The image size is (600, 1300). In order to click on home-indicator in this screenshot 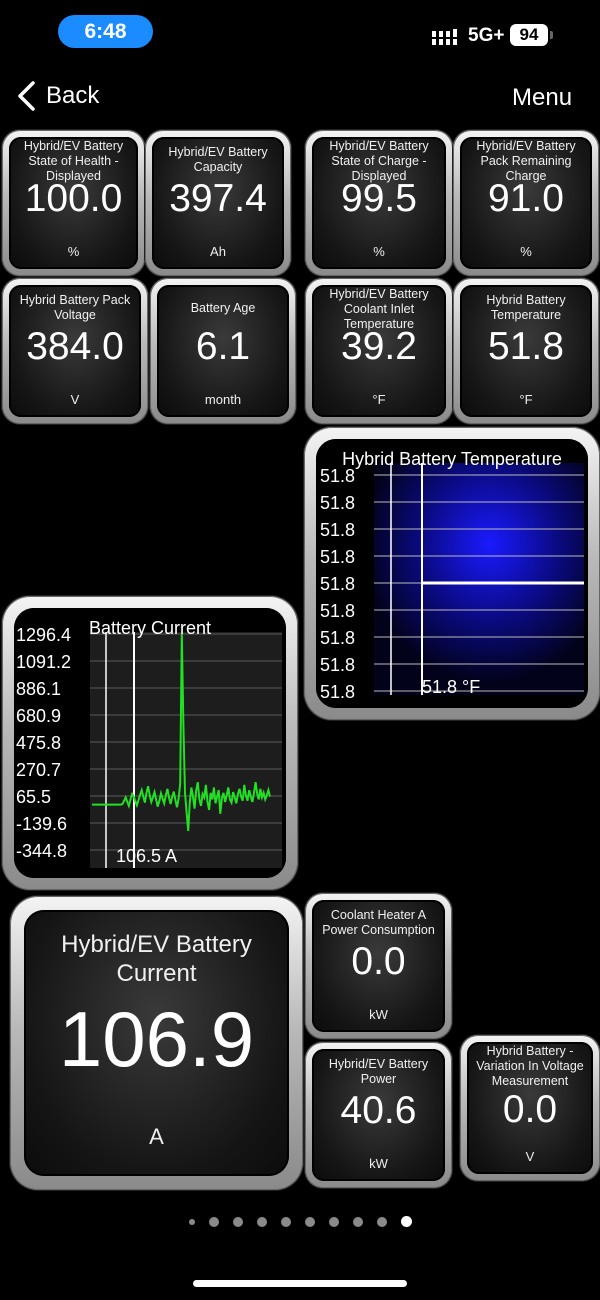, I will do `click(300, 1283)`.